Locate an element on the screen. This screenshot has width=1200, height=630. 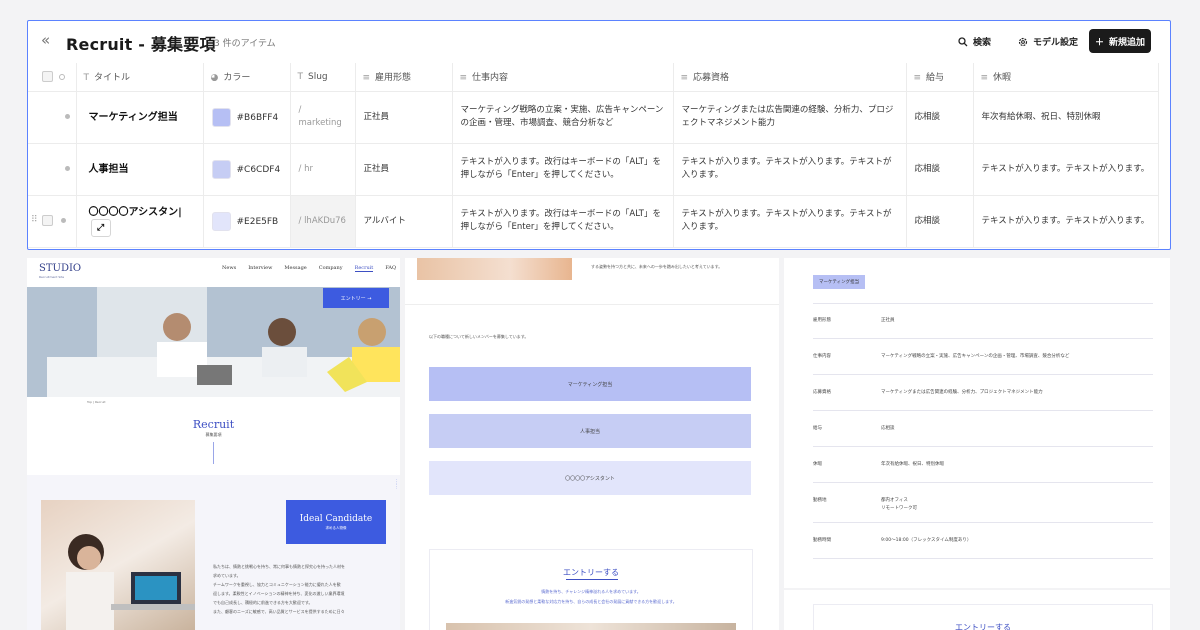
body-line: 迎します。柔軟性とイノベーションの精神を持ち、変化の激しい業界環境 is located at coordinates (279, 593).